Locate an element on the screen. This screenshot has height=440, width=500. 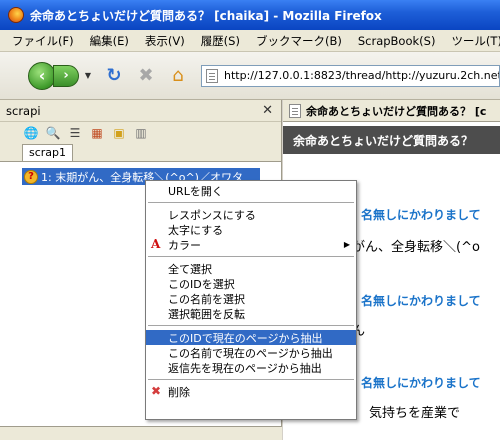
menu-item-extract-by-id: このIDで現在のページから抽出 is located at coordinates (251, 337).